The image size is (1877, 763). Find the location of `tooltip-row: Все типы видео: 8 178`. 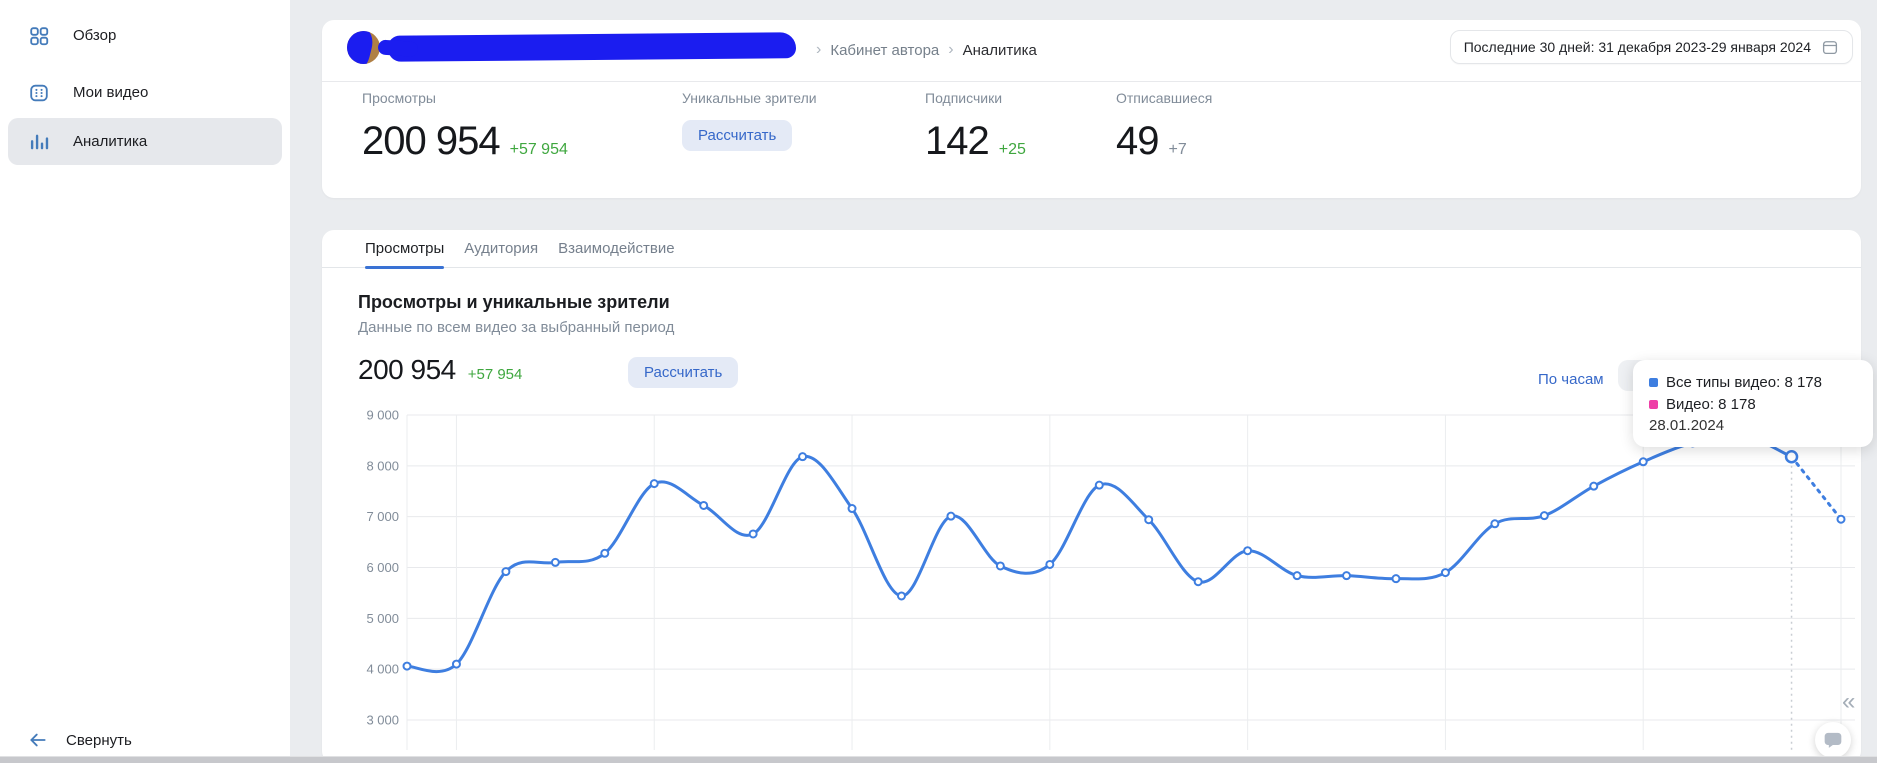

tooltip-row: Все типы видео: 8 178 is located at coordinates (1761, 382).